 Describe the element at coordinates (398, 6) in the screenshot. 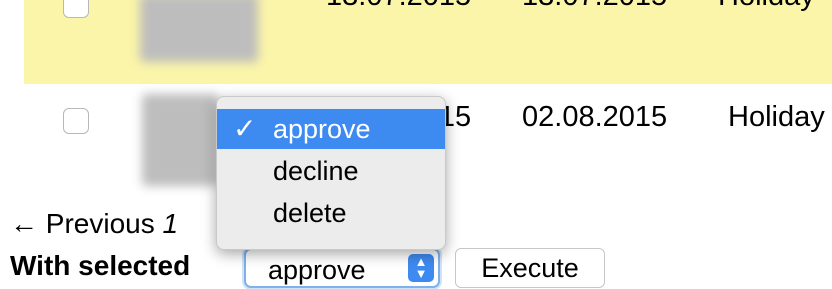

I see `date-from-cell: 13.07.2015` at that location.